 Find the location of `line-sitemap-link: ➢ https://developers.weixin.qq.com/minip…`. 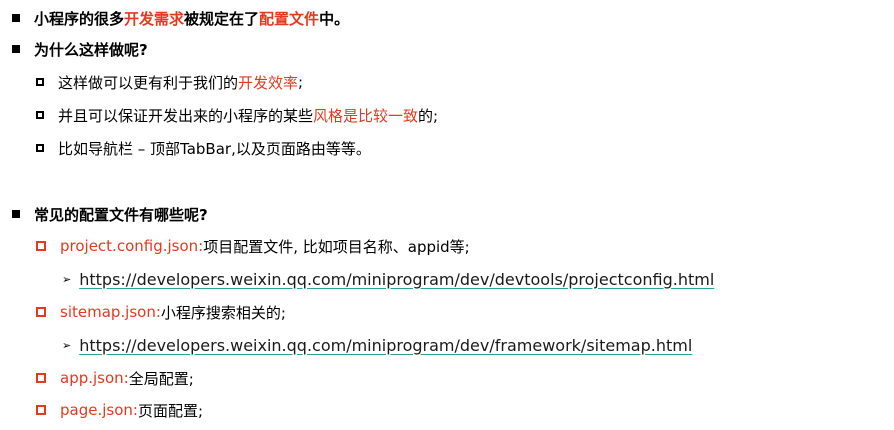

line-sitemap-link: ➢ https://developers.weixin.qq.com/minip… is located at coordinates (377, 345).